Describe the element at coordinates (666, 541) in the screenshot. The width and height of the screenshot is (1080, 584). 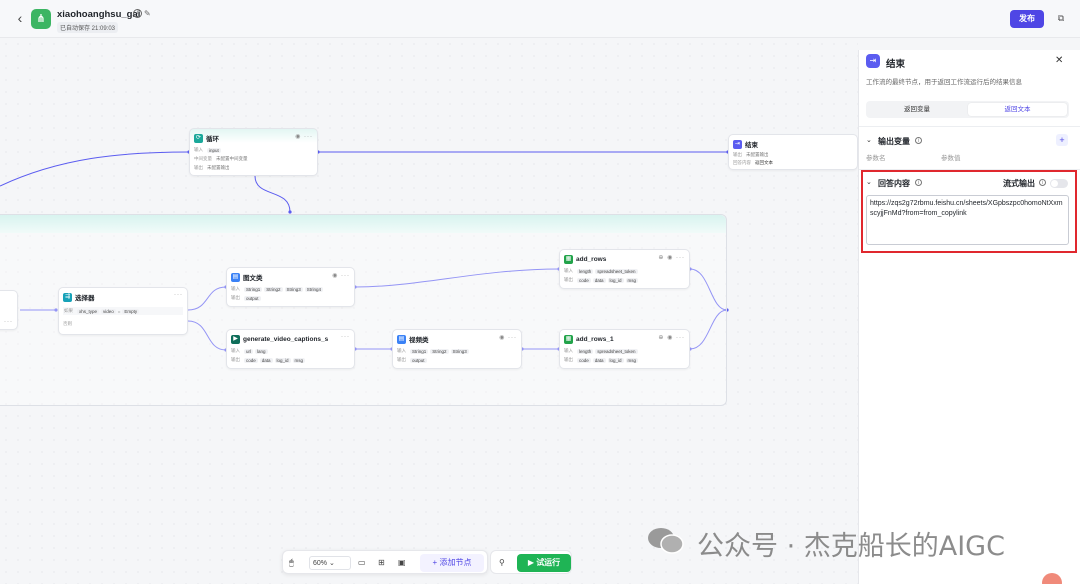
I see `wechat-logo-icon` at that location.